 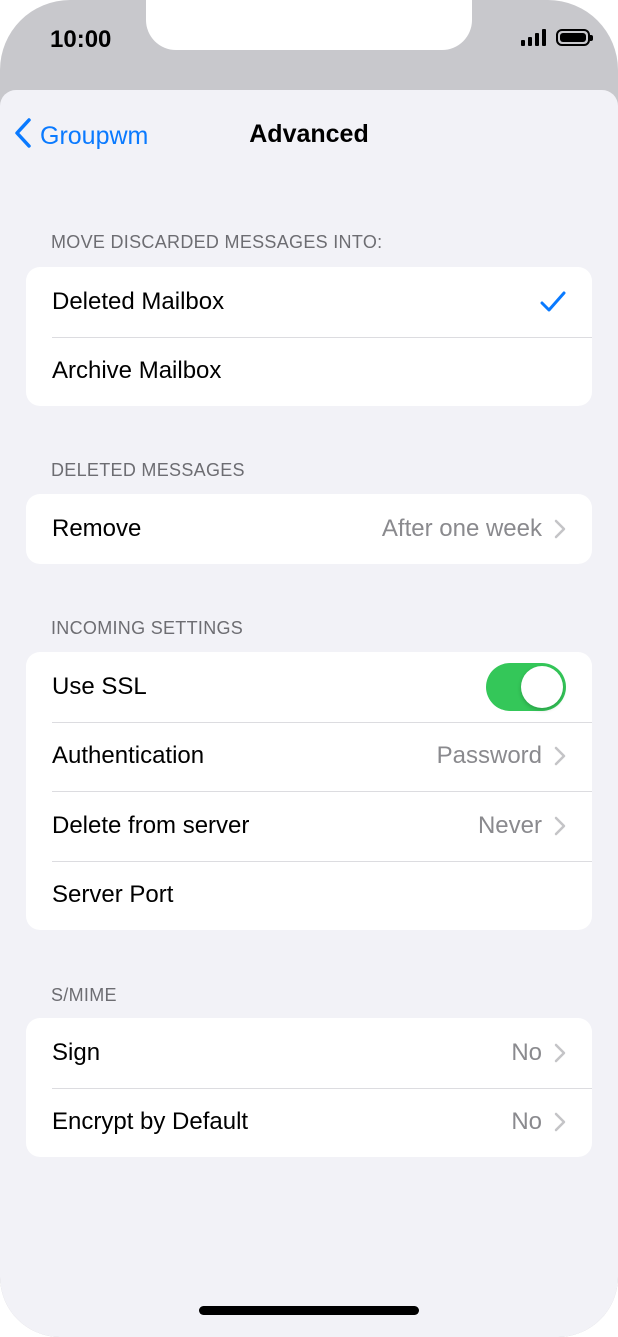 What do you see at coordinates (217, 242) in the screenshot?
I see `section-header-discarded: MOVE DISCARDED MESSAGES INTO:` at bounding box center [217, 242].